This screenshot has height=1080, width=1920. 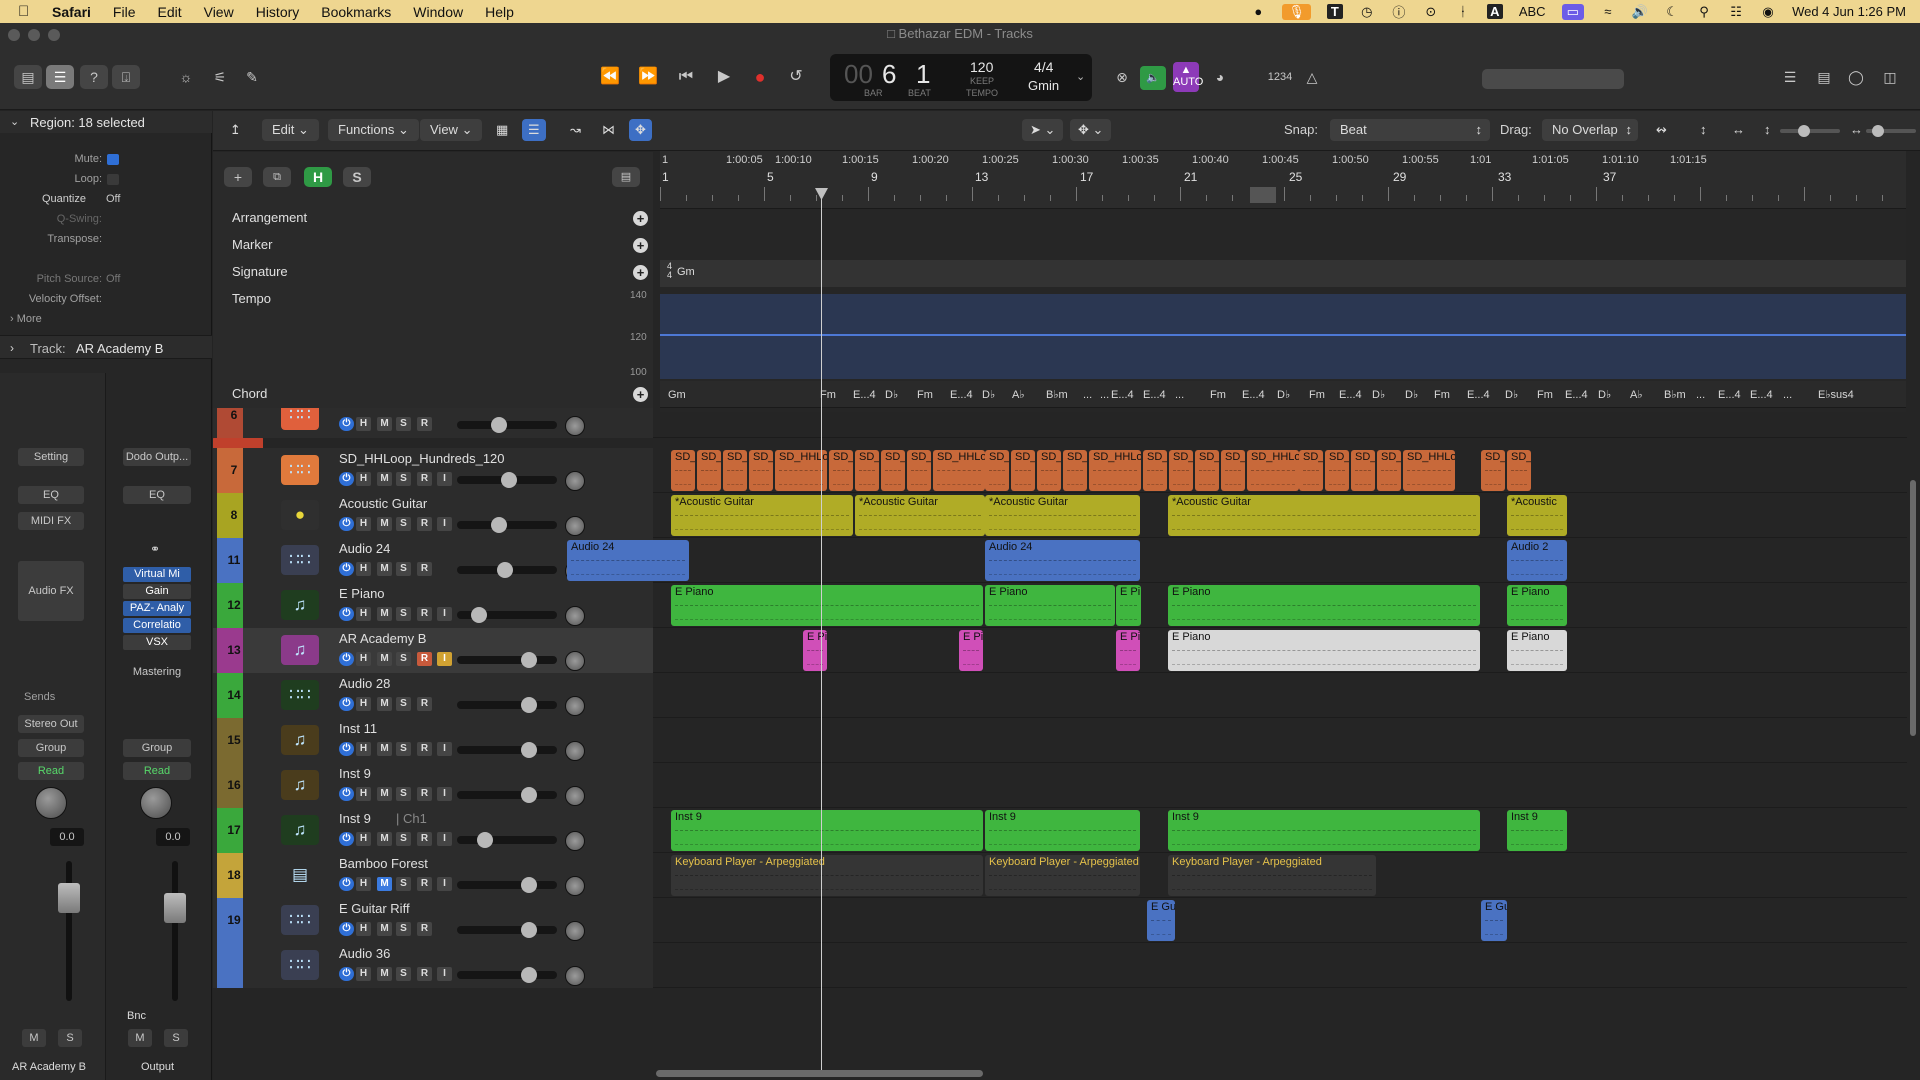 I want to click on output-fader-handle, so click(x=175, y=908).